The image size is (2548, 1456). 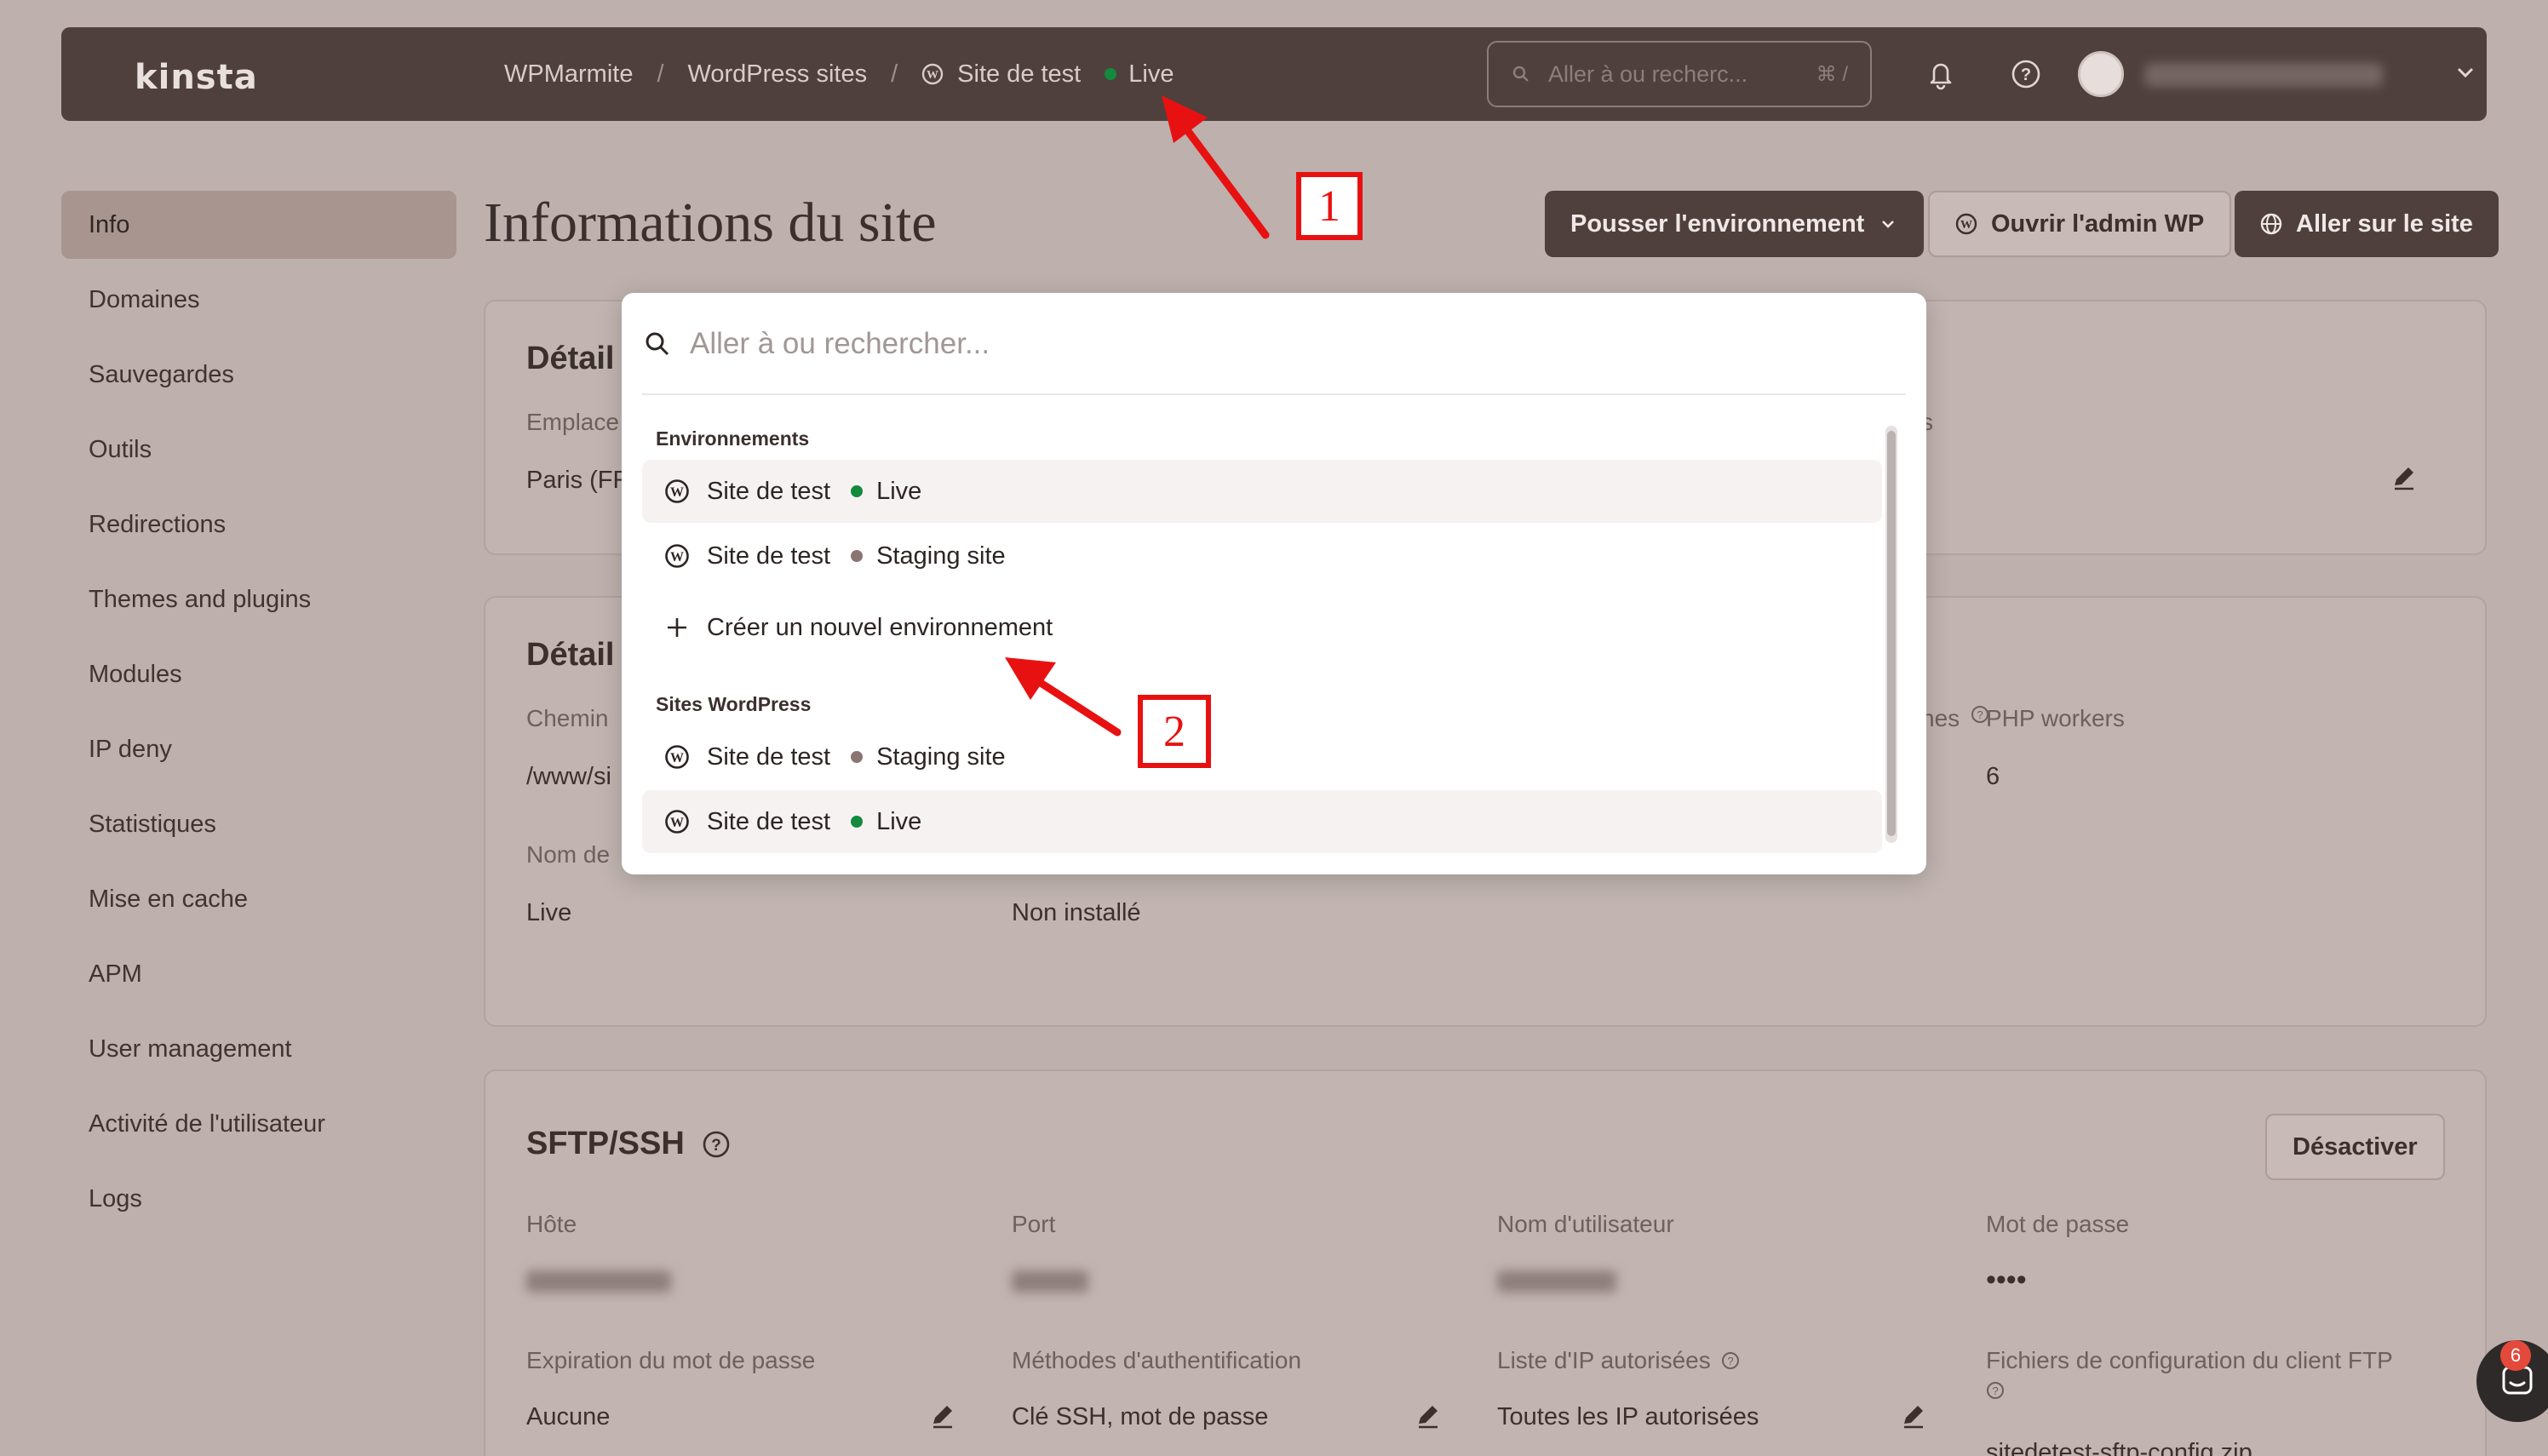 What do you see at coordinates (1137, 416) in the screenshot?
I see `annotation-arrows` at bounding box center [1137, 416].